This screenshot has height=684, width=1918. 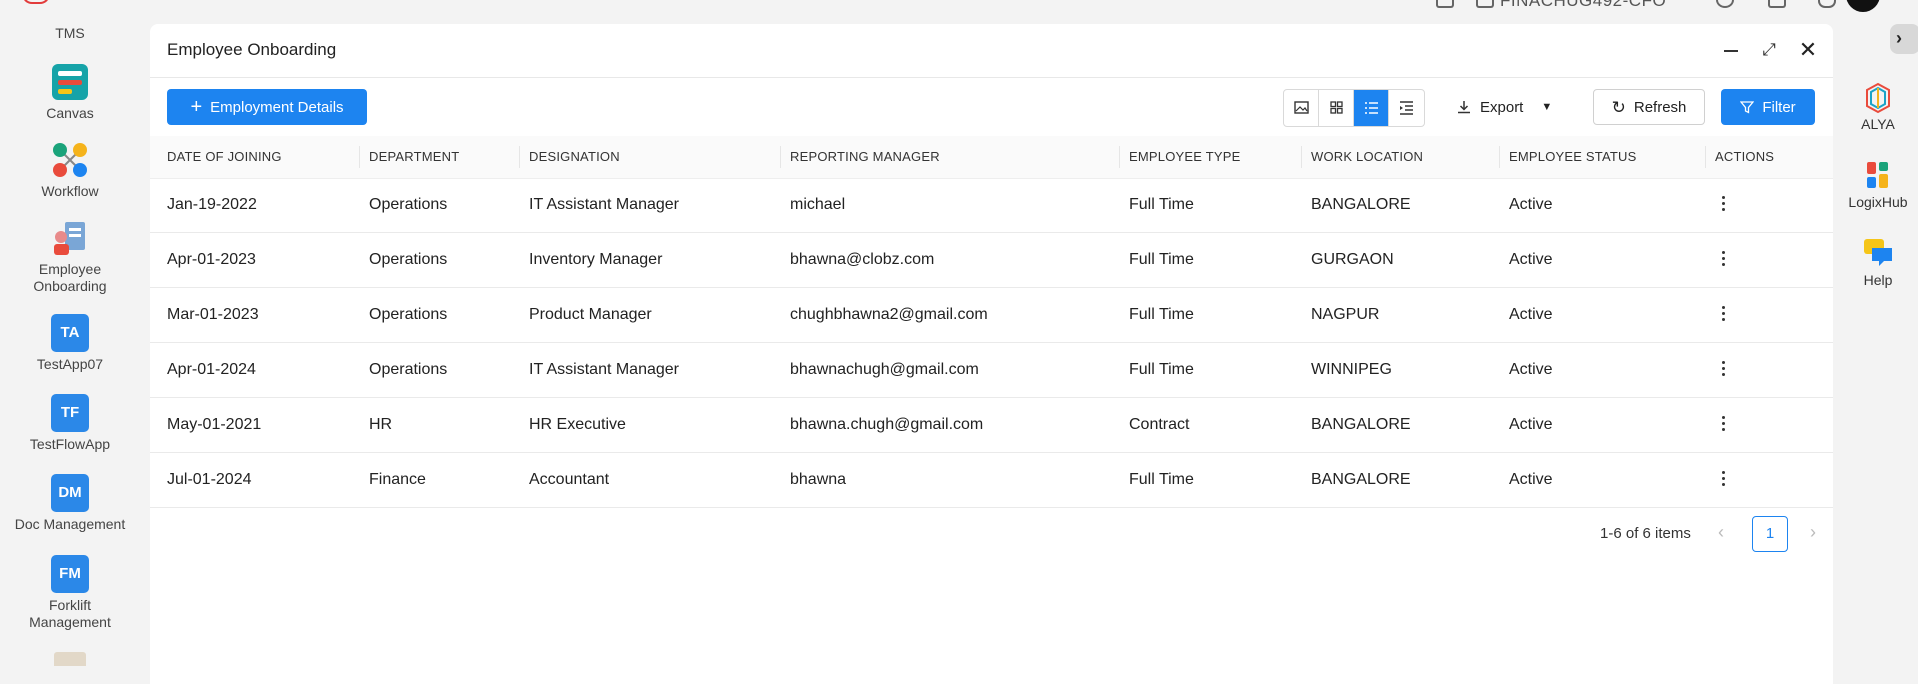 What do you see at coordinates (1770, 534) in the screenshot?
I see `page-button-1: 1` at bounding box center [1770, 534].